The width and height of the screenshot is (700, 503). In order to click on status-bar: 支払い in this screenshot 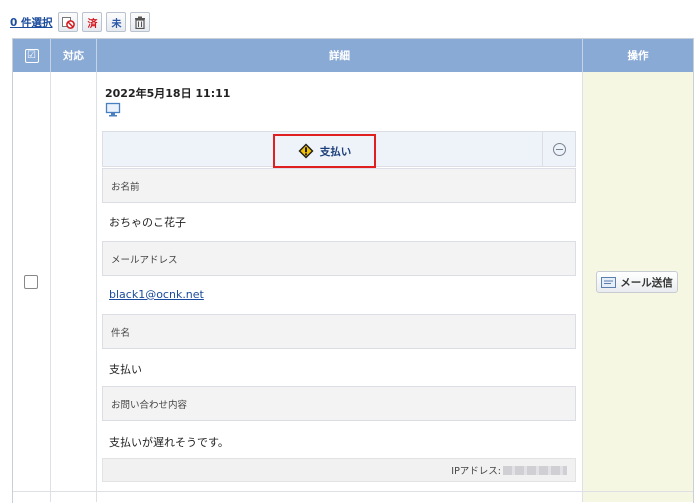, I will do `click(339, 149)`.